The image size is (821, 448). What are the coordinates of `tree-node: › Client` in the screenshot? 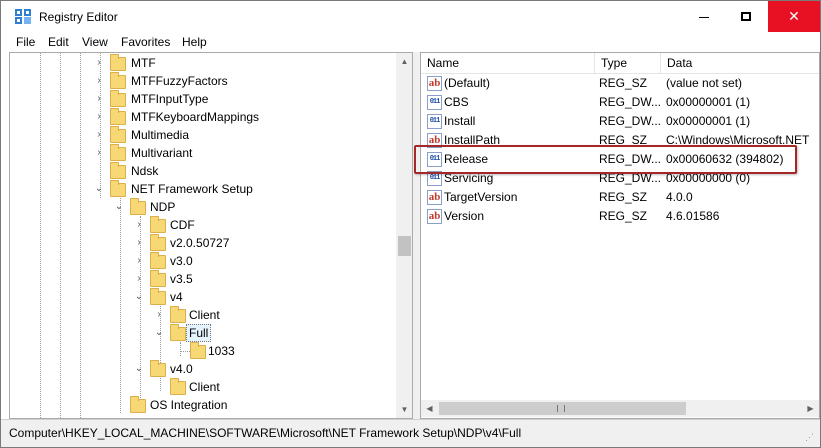 It's located at (203, 315).